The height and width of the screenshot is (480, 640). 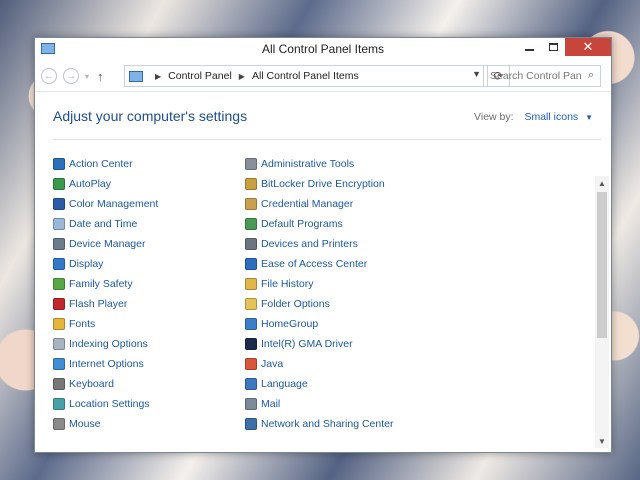 What do you see at coordinates (98, 304) in the screenshot?
I see `item-label: Flash Player` at bounding box center [98, 304].